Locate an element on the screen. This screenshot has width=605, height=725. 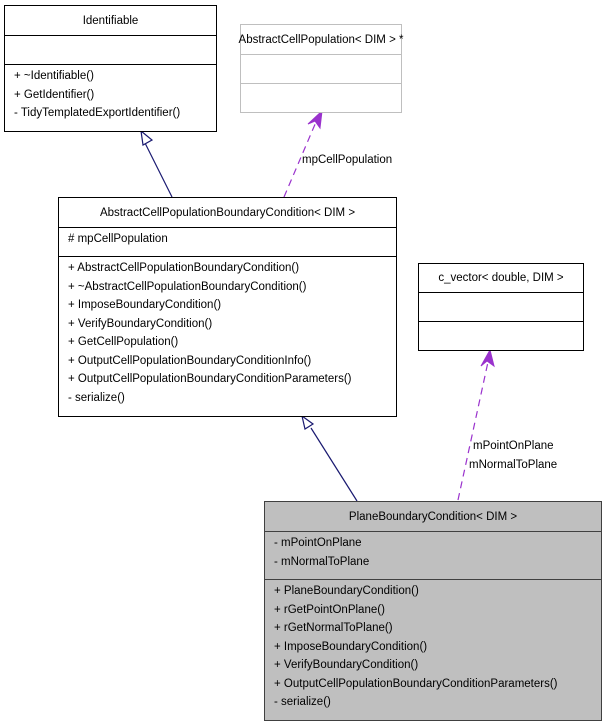
attribute: - mNormalToPlane is located at coordinates (322, 561).